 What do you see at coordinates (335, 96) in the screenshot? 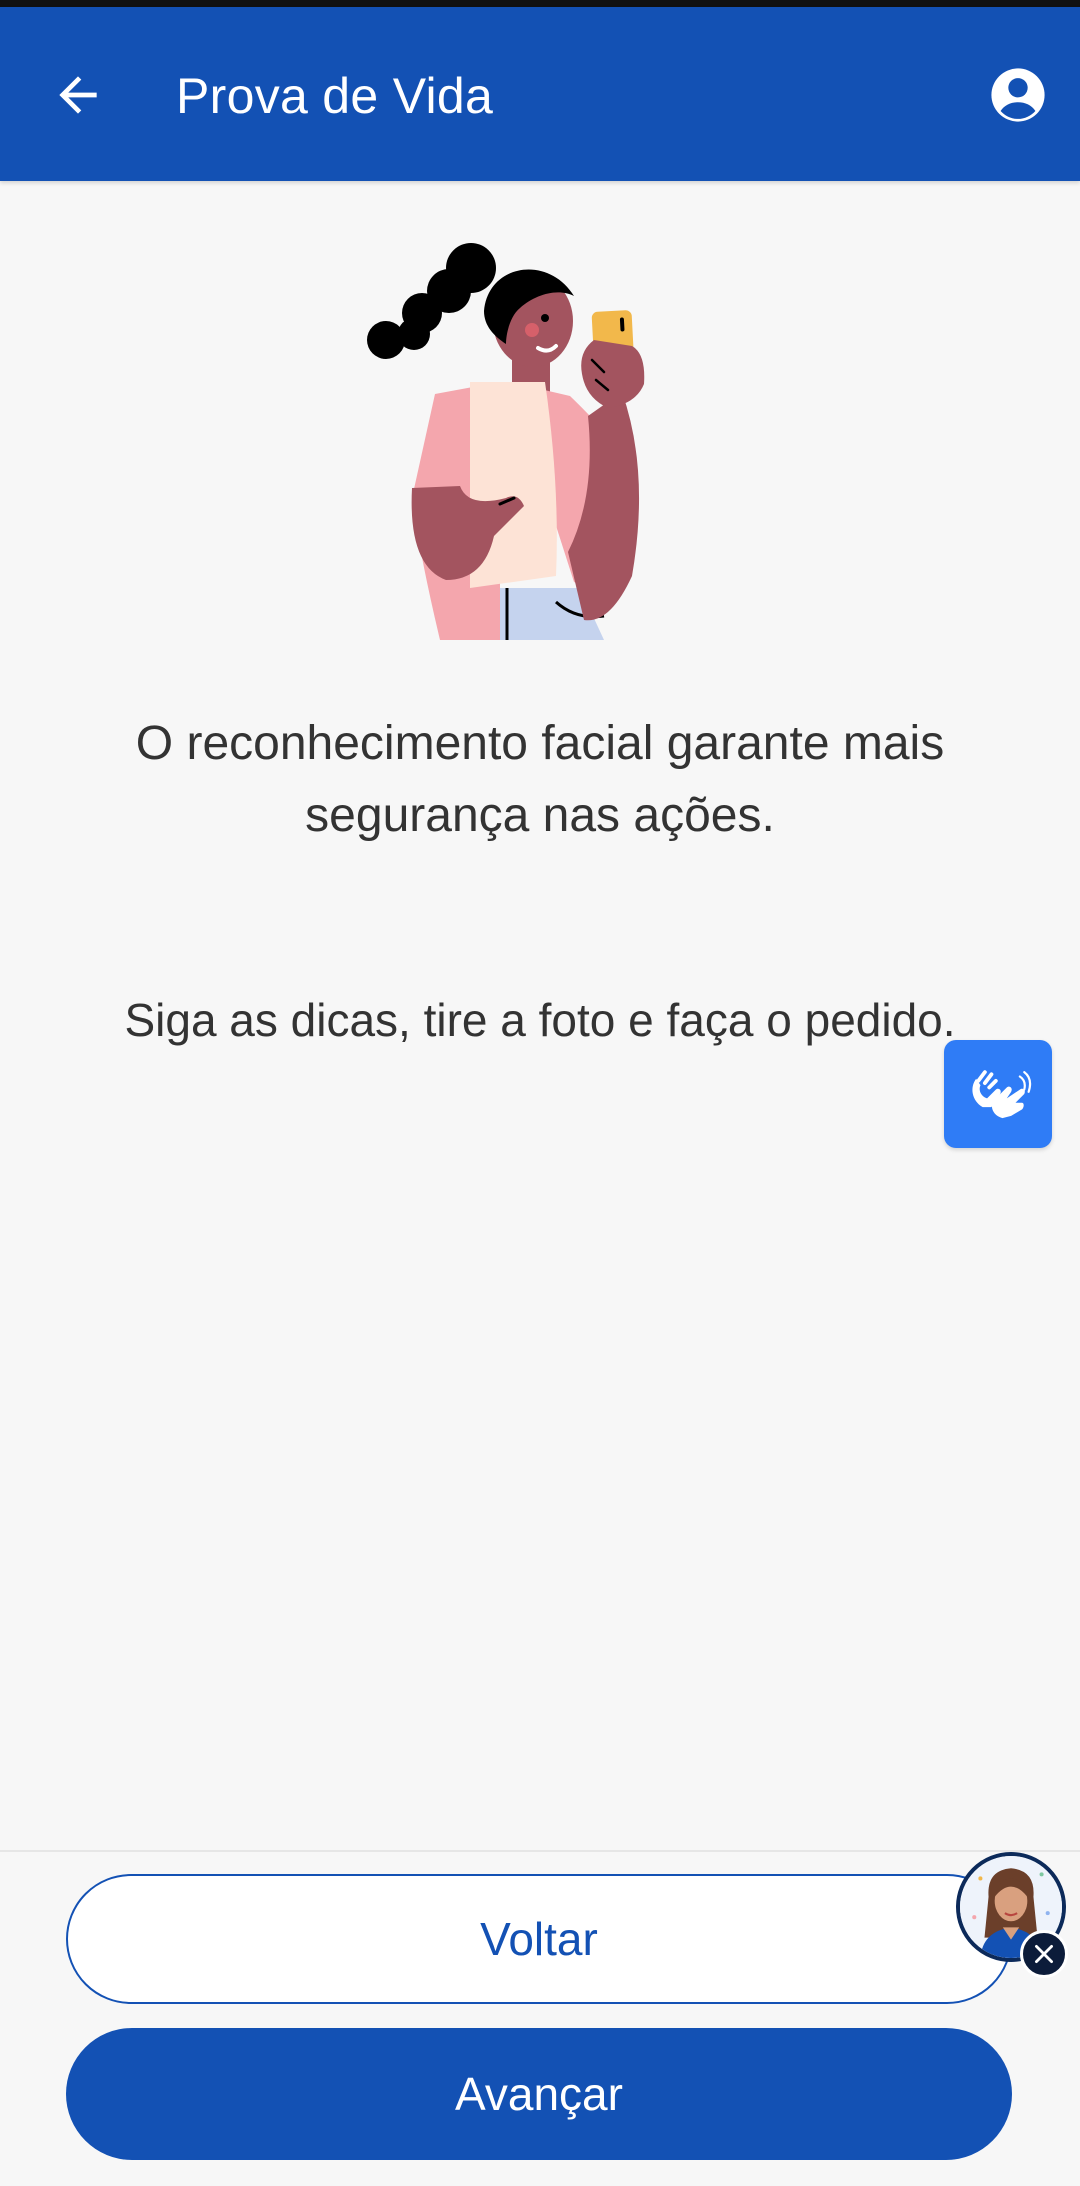
I see `page-title: Prova de Vida` at bounding box center [335, 96].